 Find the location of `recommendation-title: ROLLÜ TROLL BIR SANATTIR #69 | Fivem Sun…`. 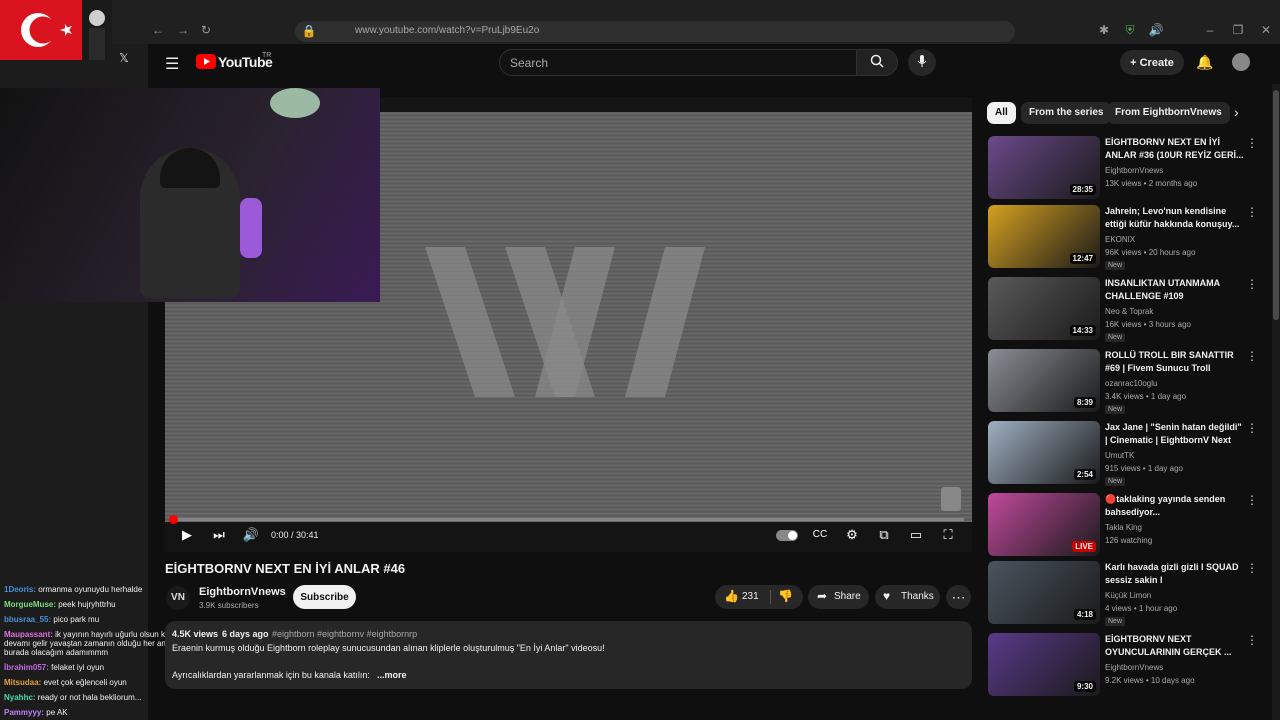

recommendation-title: ROLLÜ TROLL BIR SANATTIR #69 | Fivem Sun… is located at coordinates (1175, 362).